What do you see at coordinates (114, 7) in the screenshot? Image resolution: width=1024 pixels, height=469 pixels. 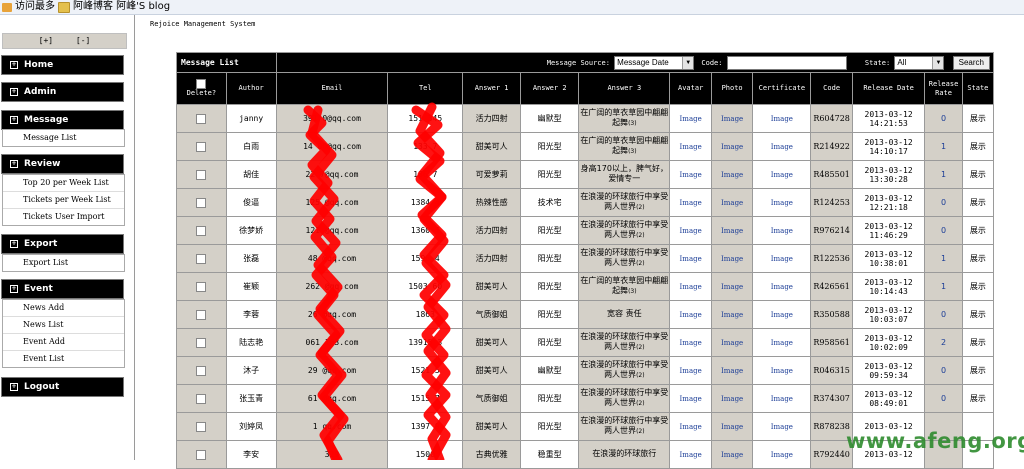 I see `bookmark-afeng-blog: 阿峰博客 阿峰'S blog` at bounding box center [114, 7].